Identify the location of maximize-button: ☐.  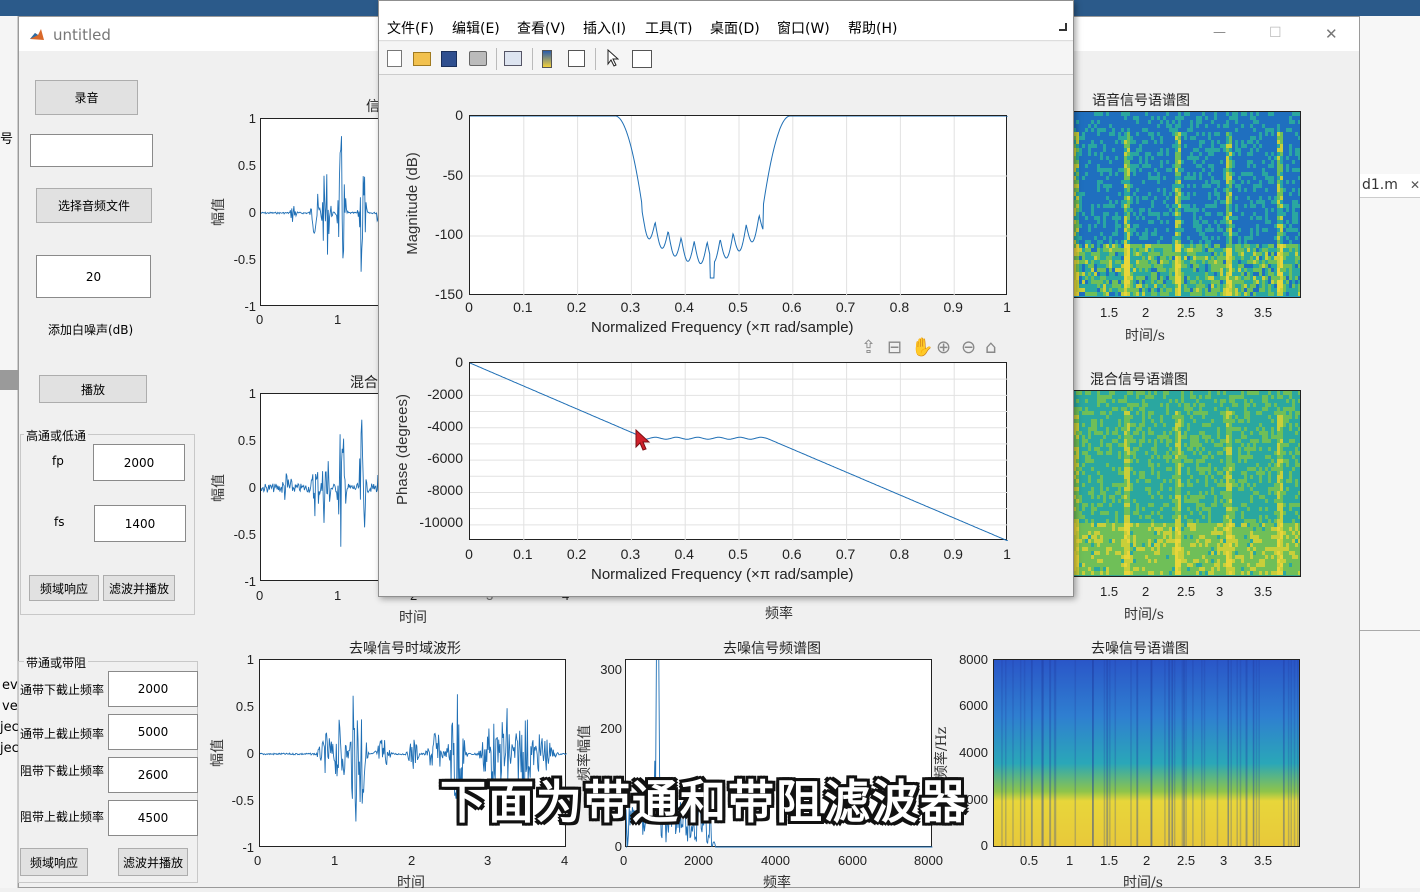
(1275, 33).